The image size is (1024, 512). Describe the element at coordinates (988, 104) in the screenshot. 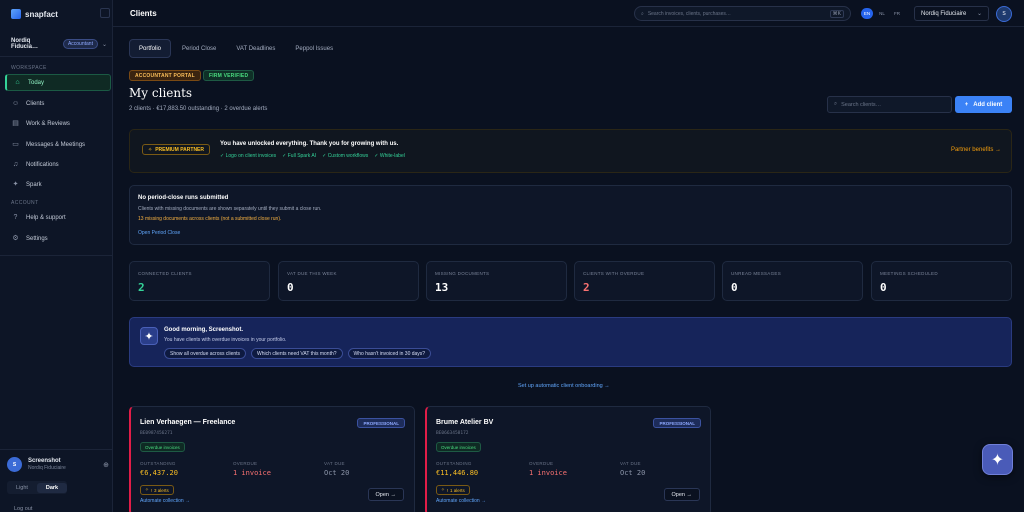

I see `add-client-label: Add client` at that location.